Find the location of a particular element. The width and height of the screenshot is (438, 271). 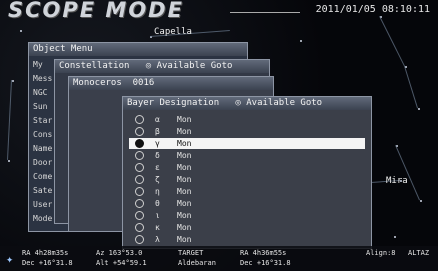

constellation-title: Constellation is located at coordinates (94, 66).